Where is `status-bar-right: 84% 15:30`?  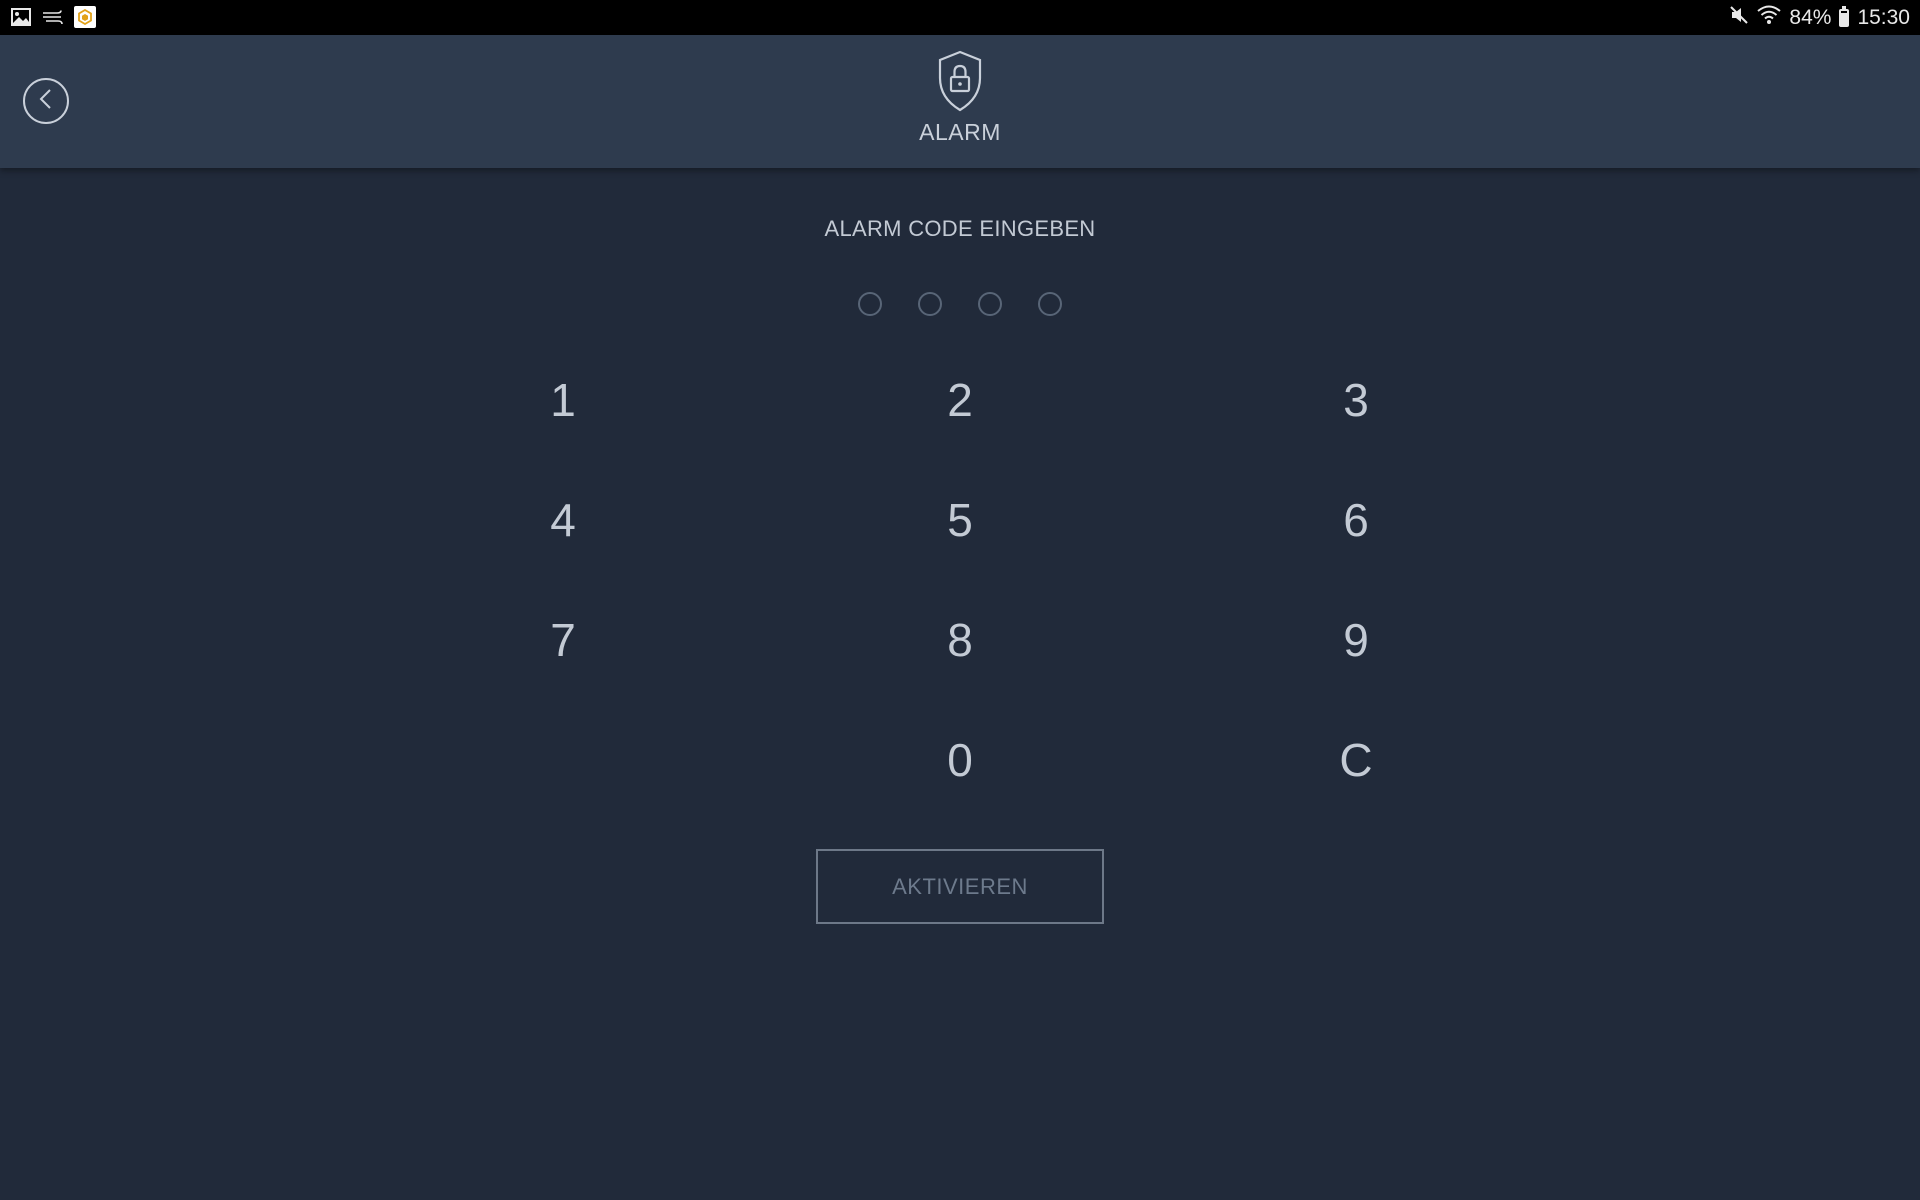 status-bar-right: 84% 15:30 is located at coordinates (1819, 17).